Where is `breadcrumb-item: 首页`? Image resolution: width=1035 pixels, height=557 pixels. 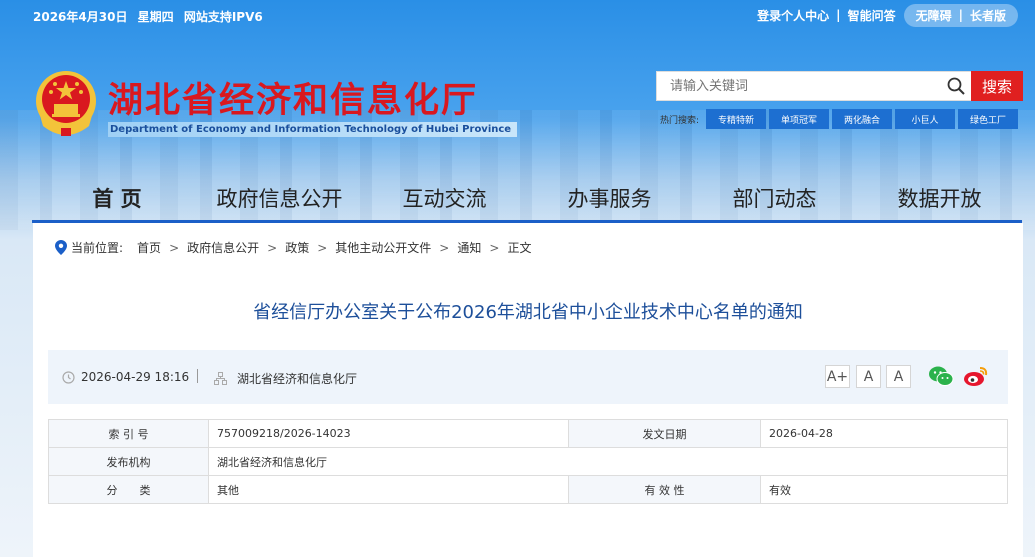
breadcrumb-item: 首页 is located at coordinates (149, 247).